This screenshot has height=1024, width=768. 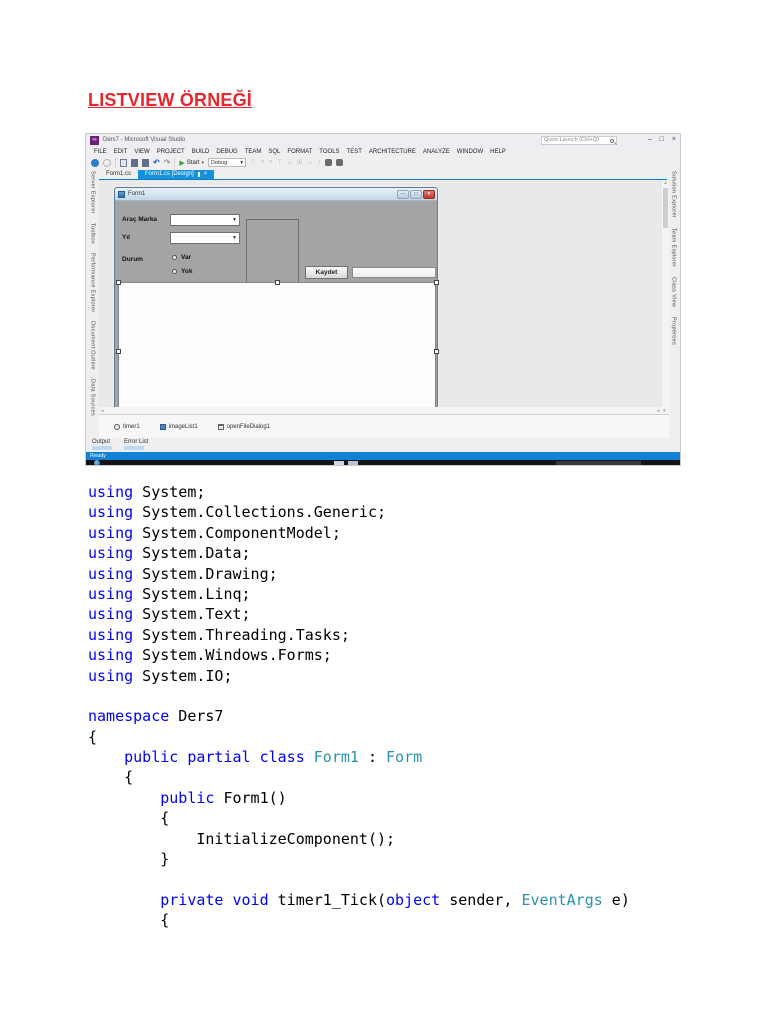 What do you see at coordinates (327, 899) in the screenshot?
I see `code-segment: timer1_Tick(` at bounding box center [327, 899].